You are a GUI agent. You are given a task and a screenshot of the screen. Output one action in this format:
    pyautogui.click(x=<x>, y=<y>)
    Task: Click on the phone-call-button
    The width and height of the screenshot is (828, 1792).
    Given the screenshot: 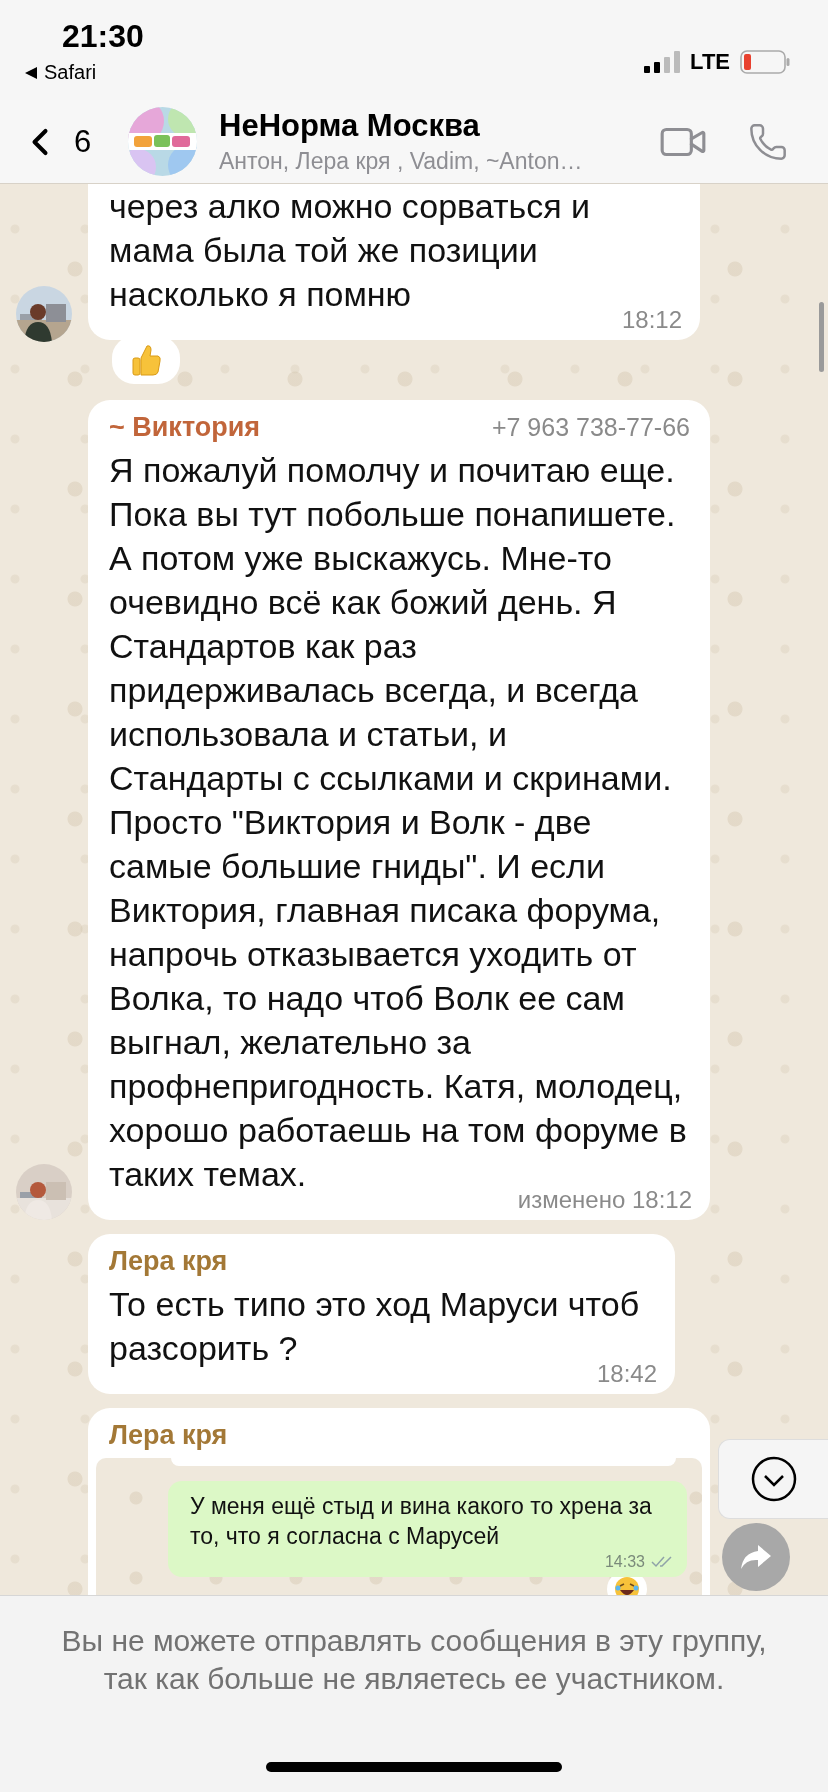 What is the action you would take?
    pyautogui.click(x=768, y=141)
    